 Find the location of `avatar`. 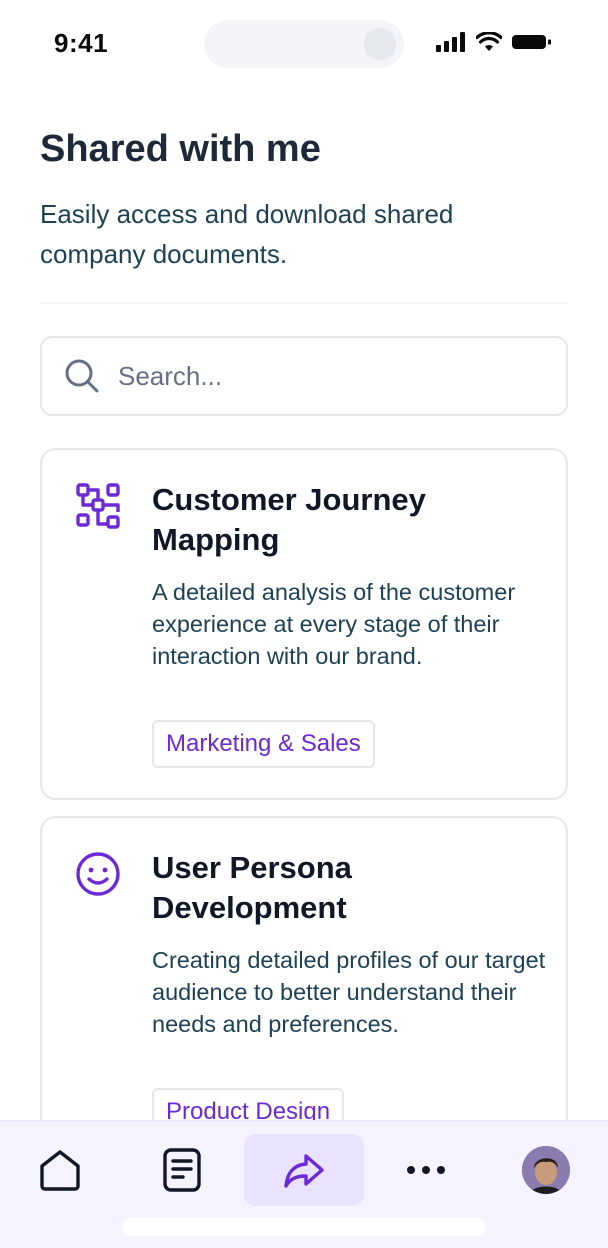

avatar is located at coordinates (546, 1170).